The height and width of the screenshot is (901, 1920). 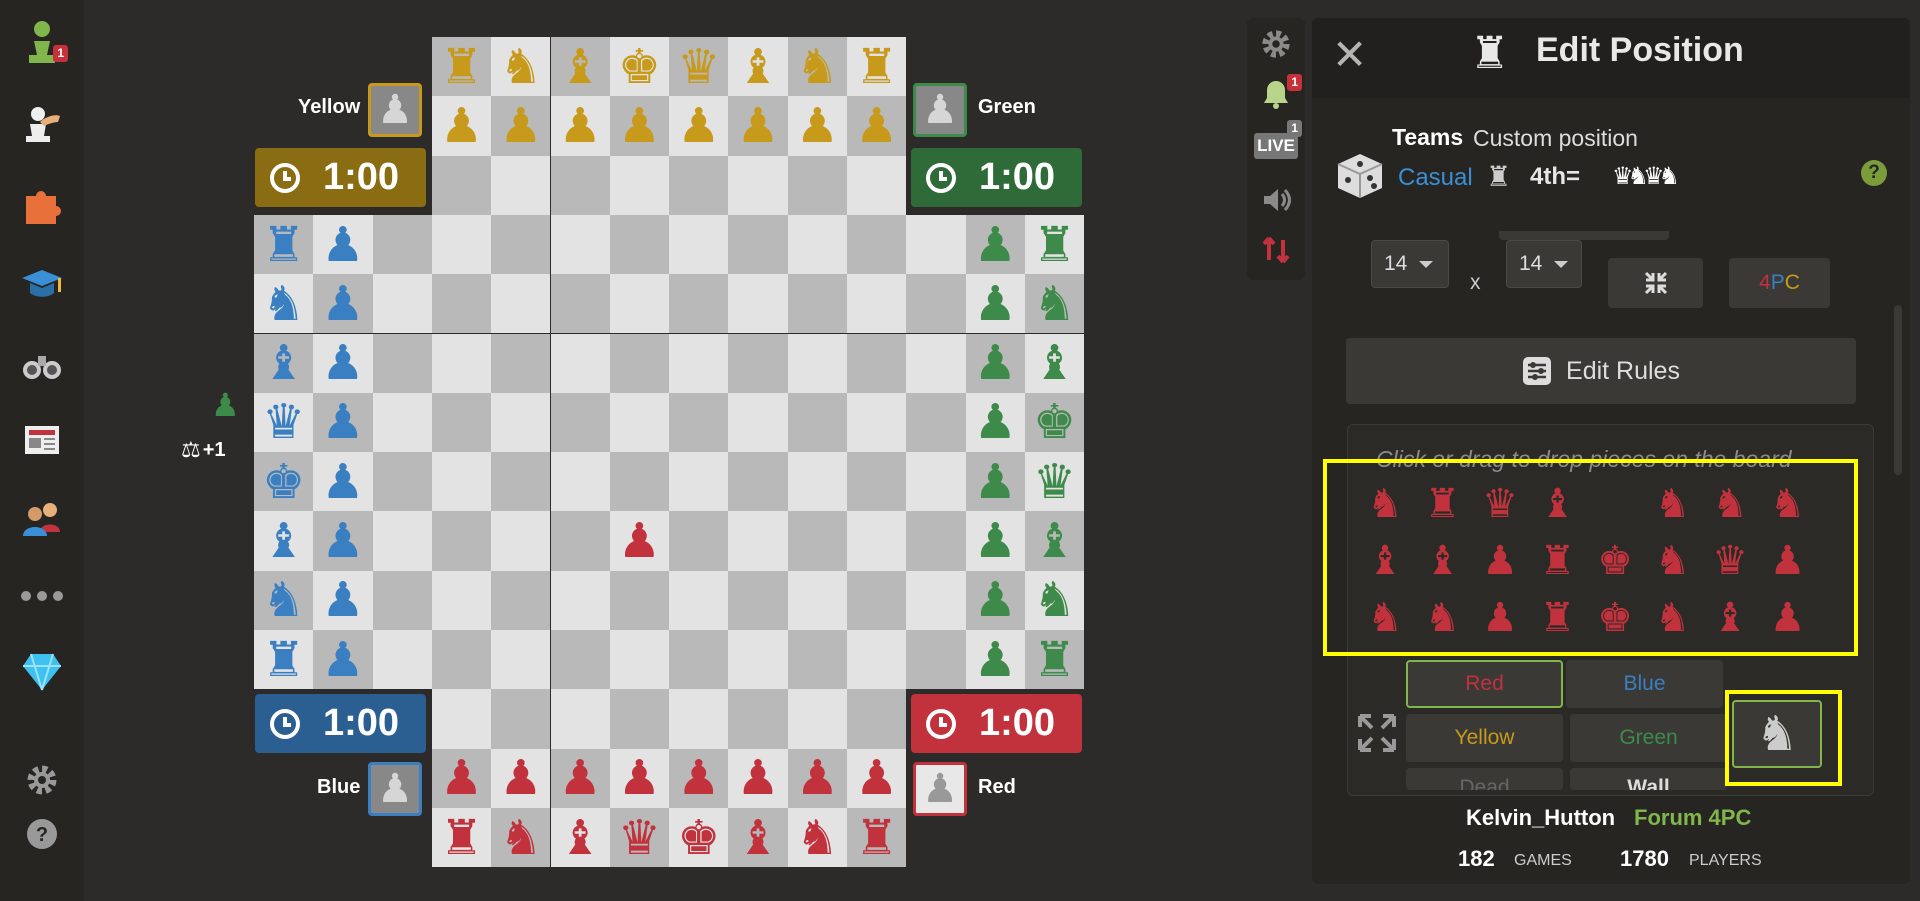 I want to click on nav-social, so click(x=42, y=518).